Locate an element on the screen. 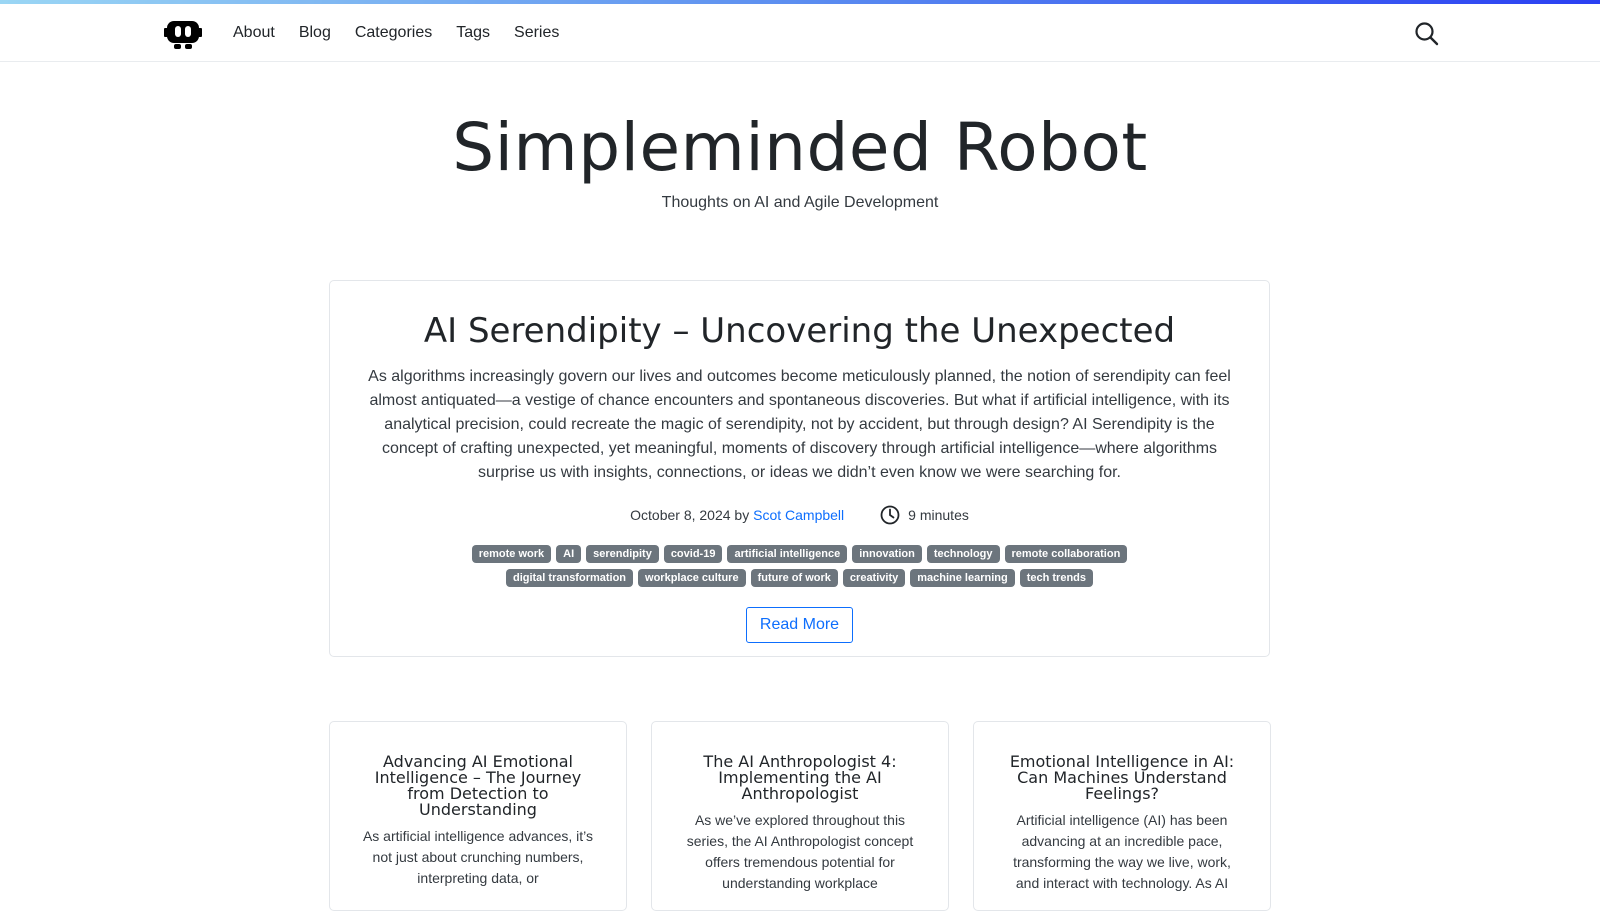  read-time: 9 minutes is located at coordinates (938, 515).